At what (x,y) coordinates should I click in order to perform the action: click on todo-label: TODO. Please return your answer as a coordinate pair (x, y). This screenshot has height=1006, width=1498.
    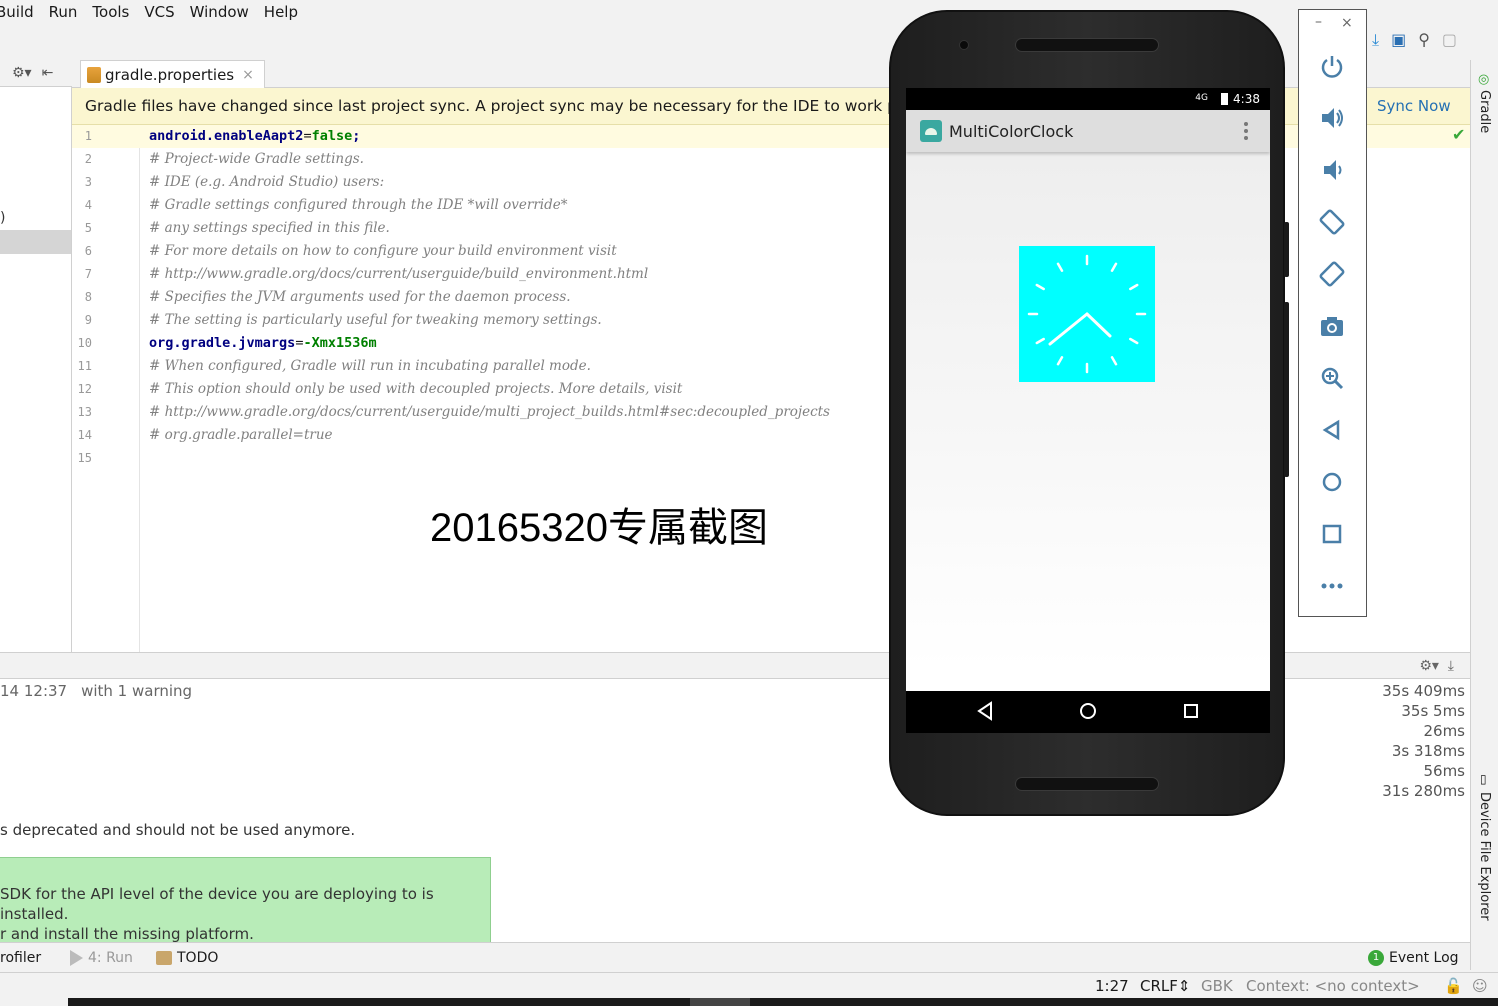
    Looking at the image, I should click on (198, 958).